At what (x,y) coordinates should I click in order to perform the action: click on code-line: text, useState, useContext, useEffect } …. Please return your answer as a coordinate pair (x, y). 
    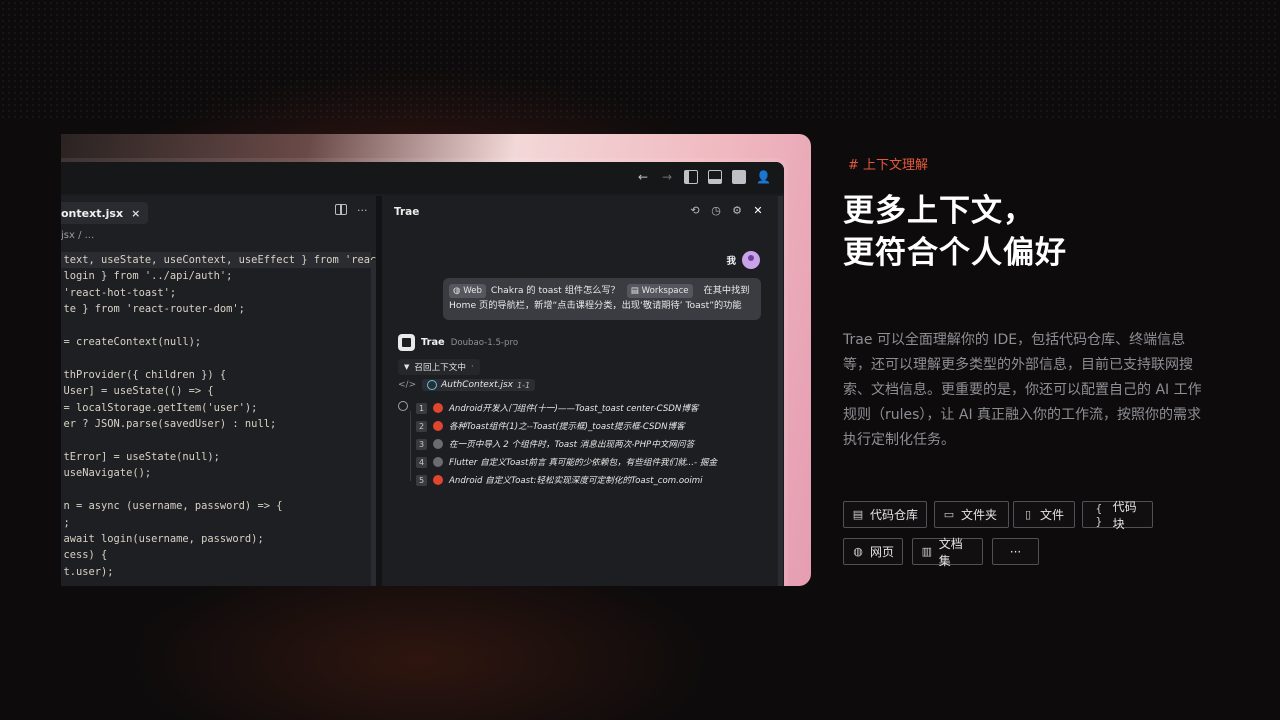
    Looking at the image, I should click on (228, 260).